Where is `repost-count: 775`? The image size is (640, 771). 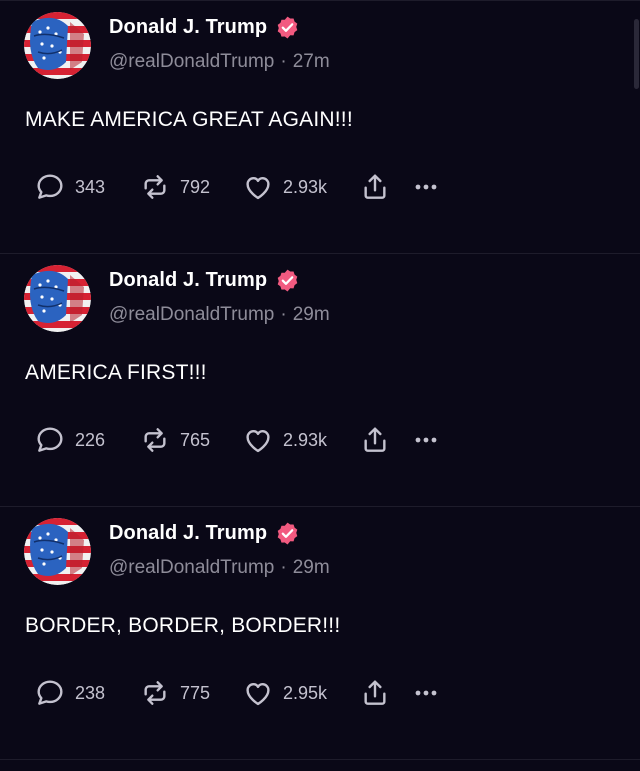 repost-count: 775 is located at coordinates (195, 692).